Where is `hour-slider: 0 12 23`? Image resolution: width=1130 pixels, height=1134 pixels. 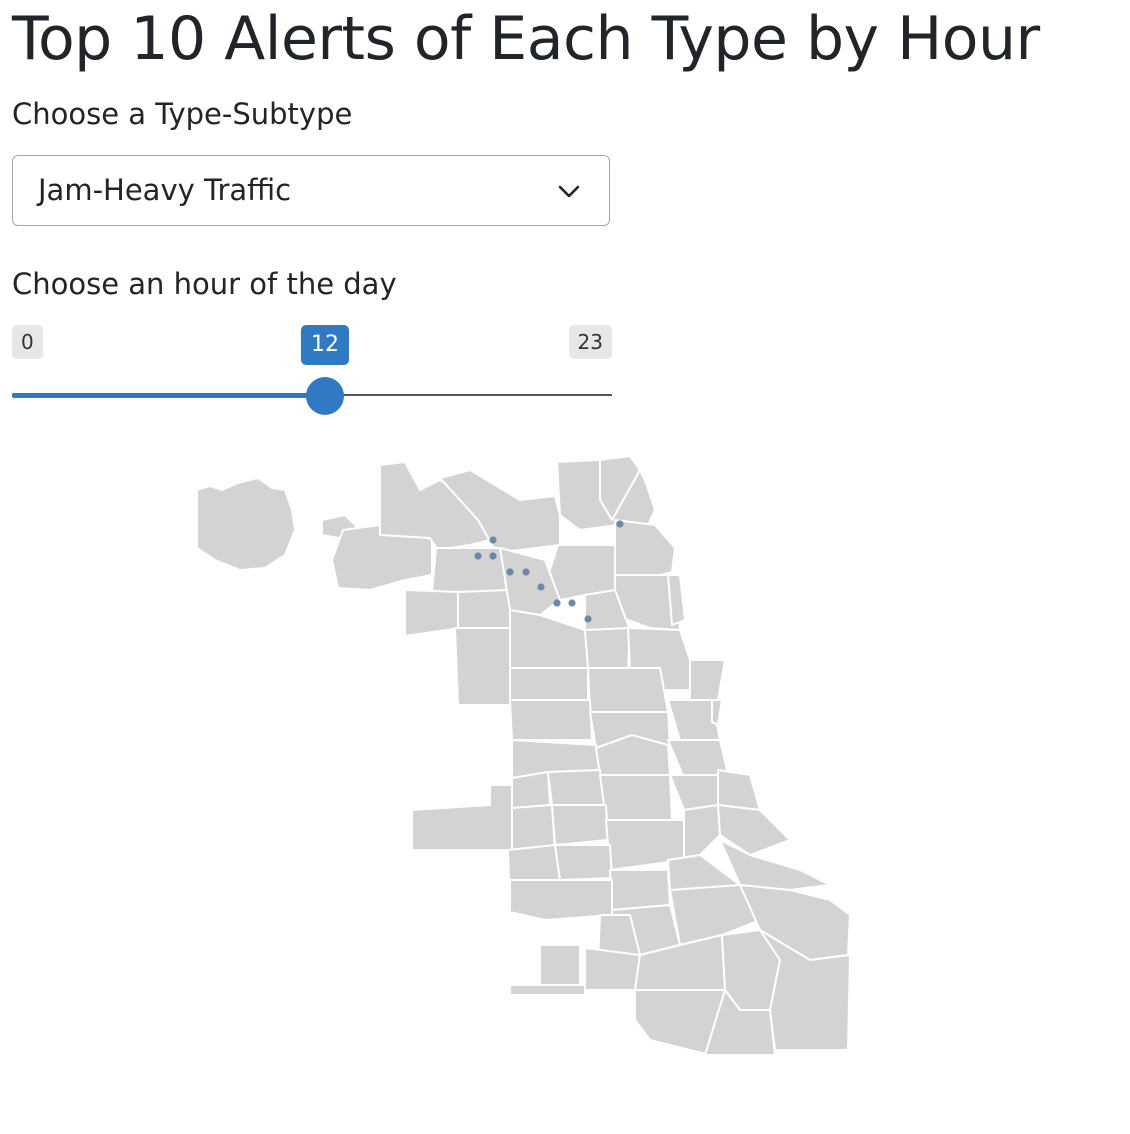 hour-slider: 0 12 23 is located at coordinates (312, 372).